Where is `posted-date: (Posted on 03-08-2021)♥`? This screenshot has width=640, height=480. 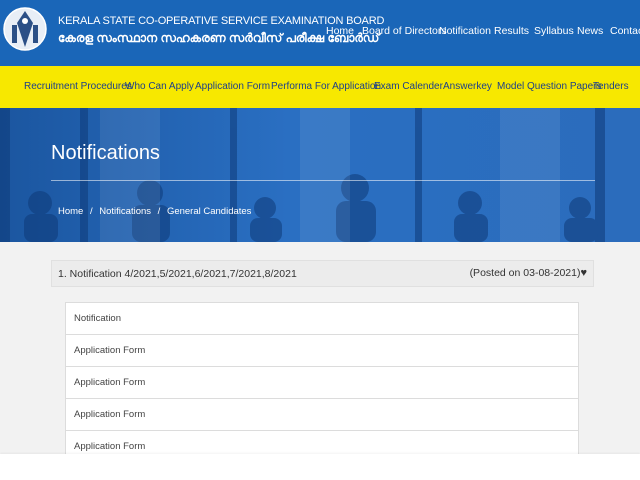 posted-date: (Posted on 03-08-2021)♥ is located at coordinates (528, 273).